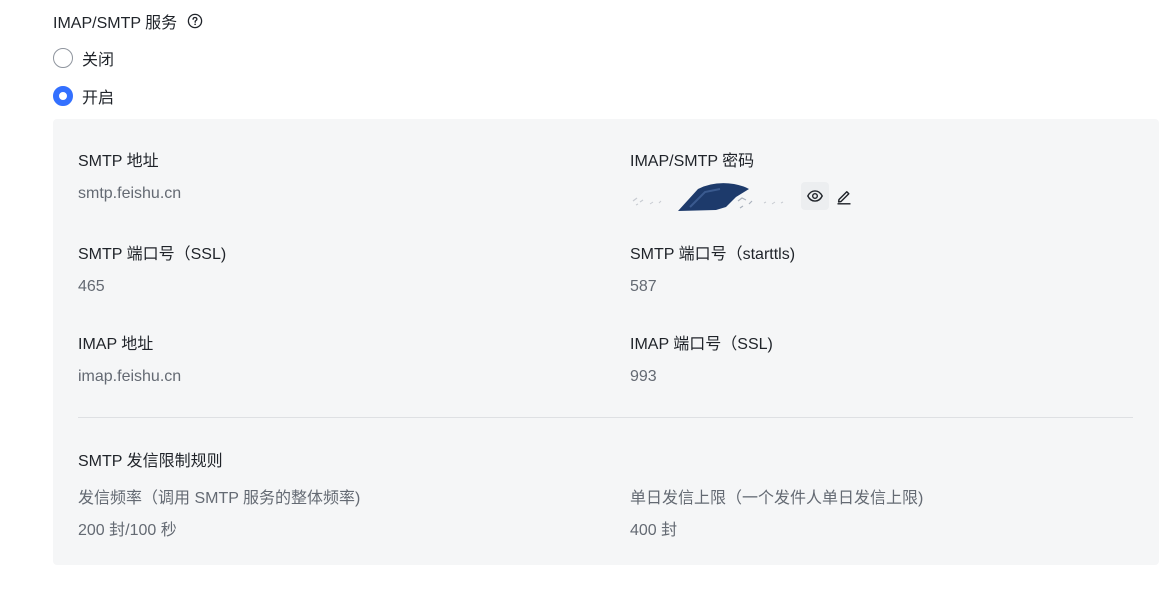 The image size is (1159, 591). Describe the element at coordinates (98, 60) in the screenshot. I see `radio-off-label: 关闭` at that location.